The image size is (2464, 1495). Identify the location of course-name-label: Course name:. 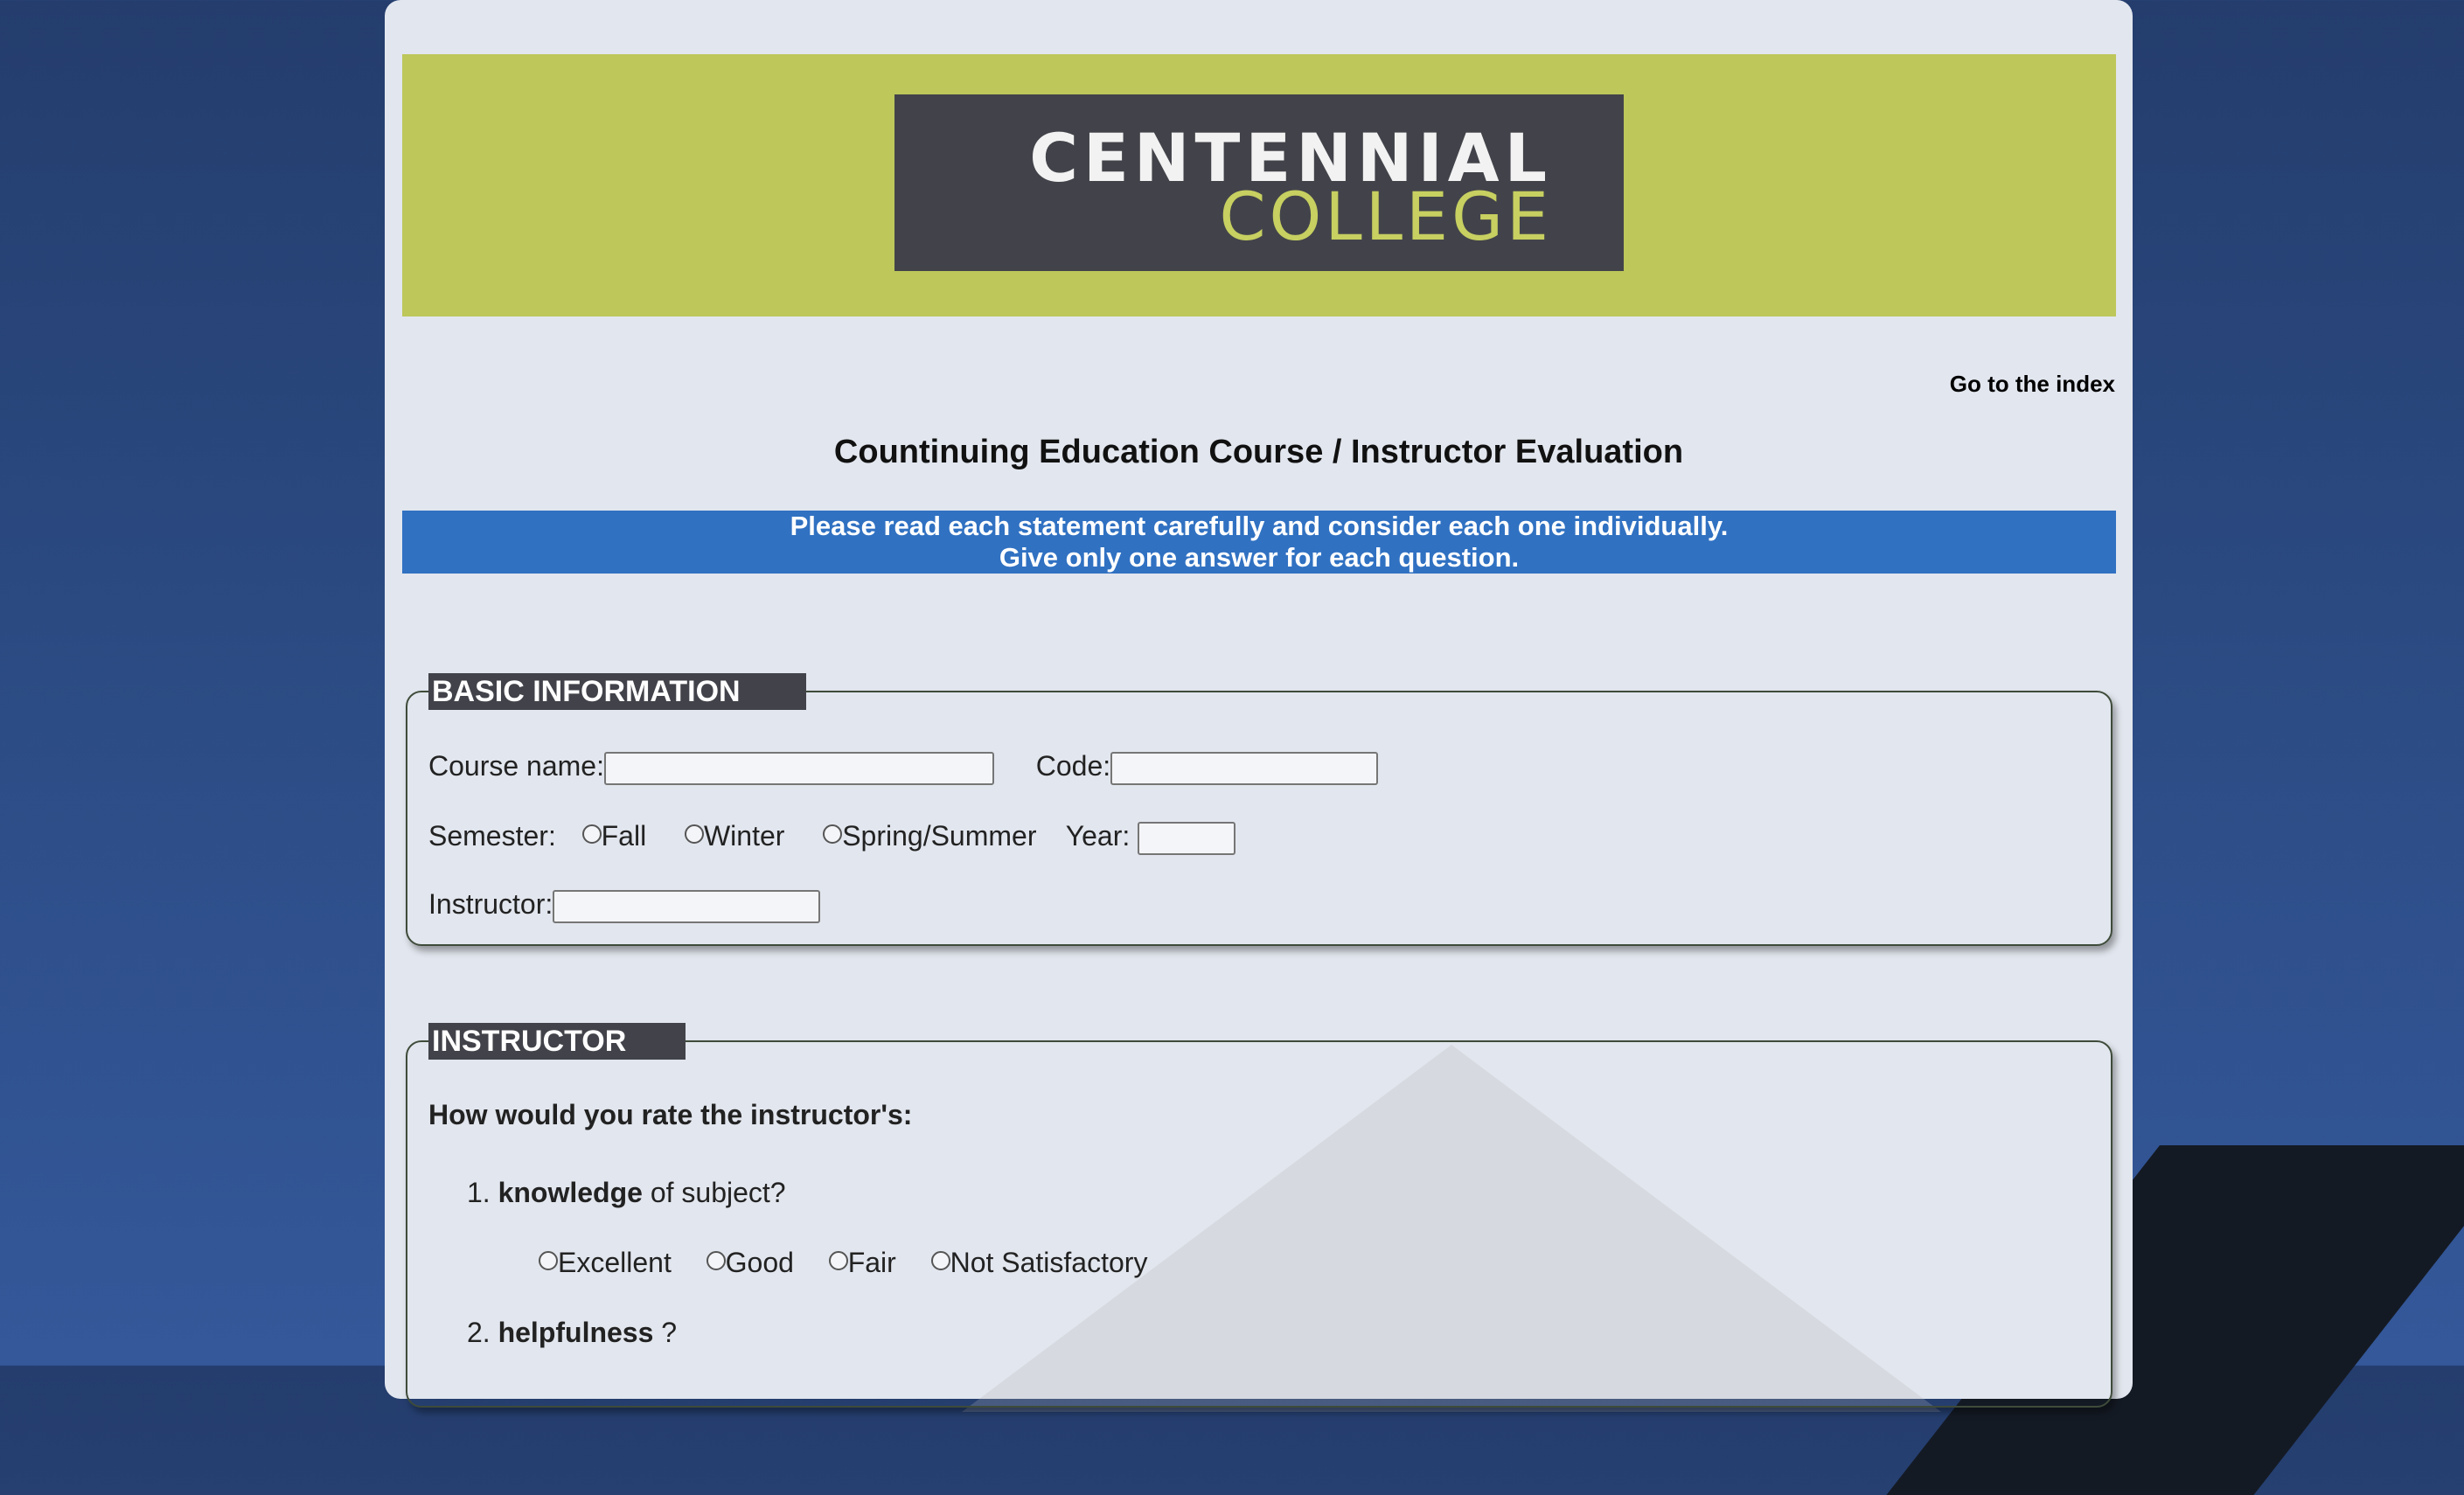
(516, 766).